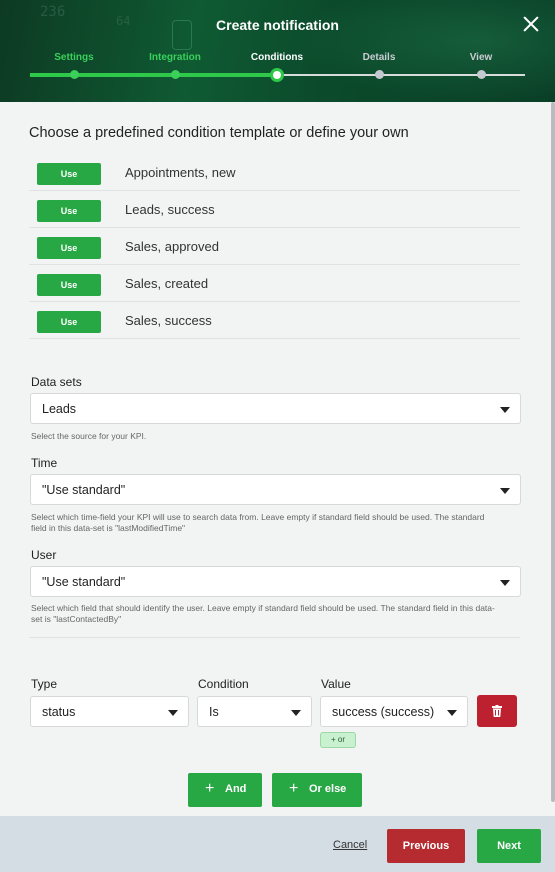 The image size is (555, 872). Describe the element at coordinates (275, 489) in the screenshot. I see `time-select: "Use standard"` at that location.